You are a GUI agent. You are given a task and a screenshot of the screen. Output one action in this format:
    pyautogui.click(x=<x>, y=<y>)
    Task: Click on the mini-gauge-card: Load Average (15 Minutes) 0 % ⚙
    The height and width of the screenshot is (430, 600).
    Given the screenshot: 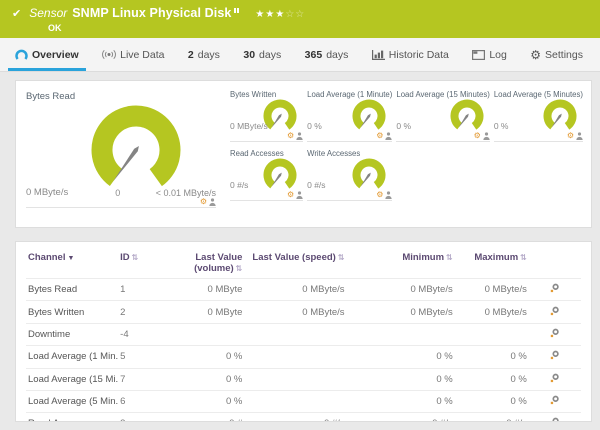 What is the action you would take?
    pyautogui.click(x=443, y=116)
    